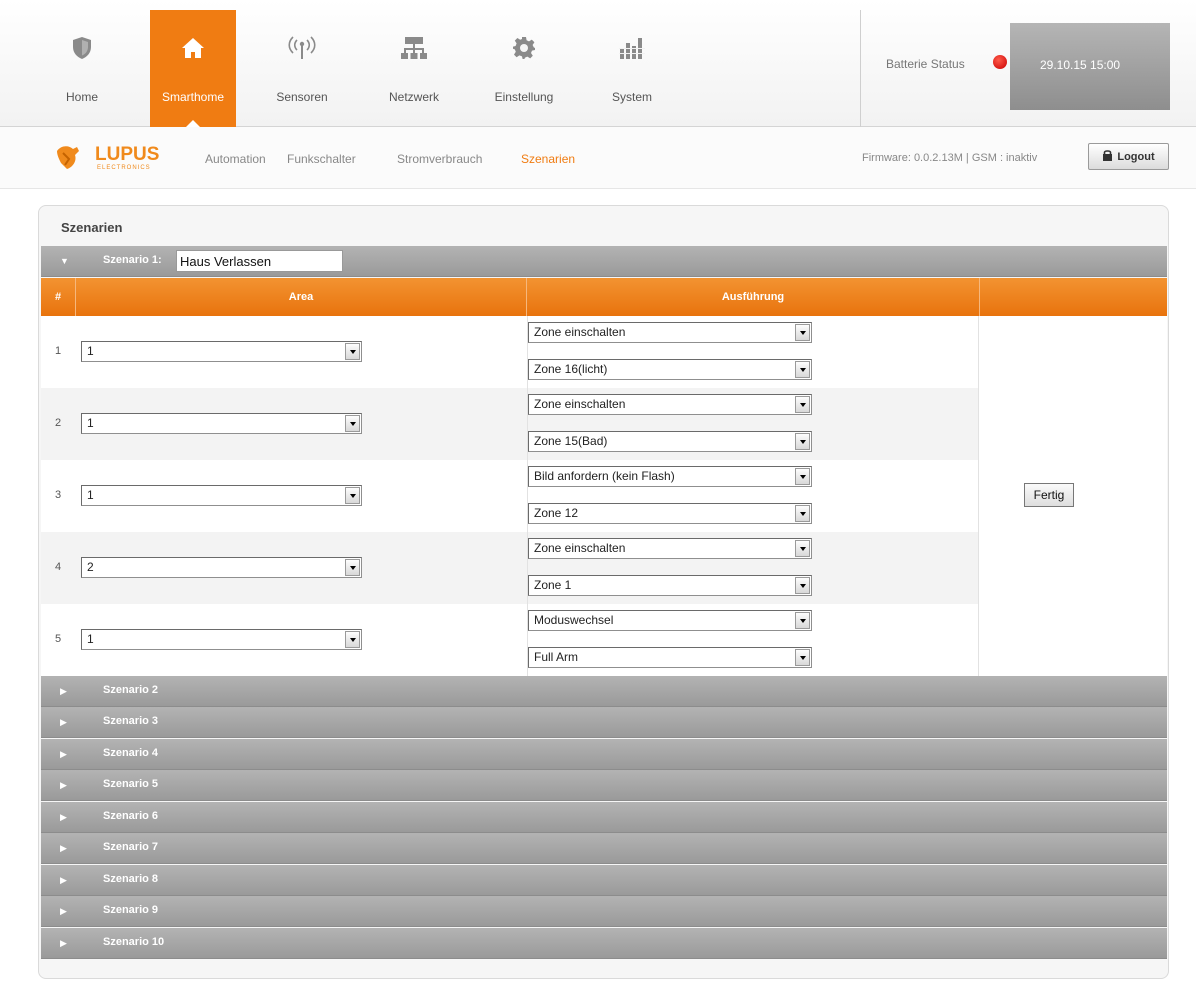 The width and height of the screenshot is (1196, 987). What do you see at coordinates (235, 159) in the screenshot?
I see `subnav-automation: Automation` at bounding box center [235, 159].